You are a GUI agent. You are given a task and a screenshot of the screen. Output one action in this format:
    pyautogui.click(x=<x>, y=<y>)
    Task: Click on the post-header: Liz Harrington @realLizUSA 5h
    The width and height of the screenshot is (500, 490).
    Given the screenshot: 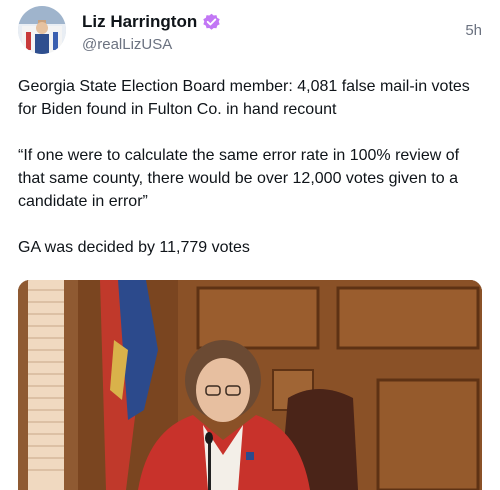 What is the action you would take?
    pyautogui.click(x=251, y=31)
    